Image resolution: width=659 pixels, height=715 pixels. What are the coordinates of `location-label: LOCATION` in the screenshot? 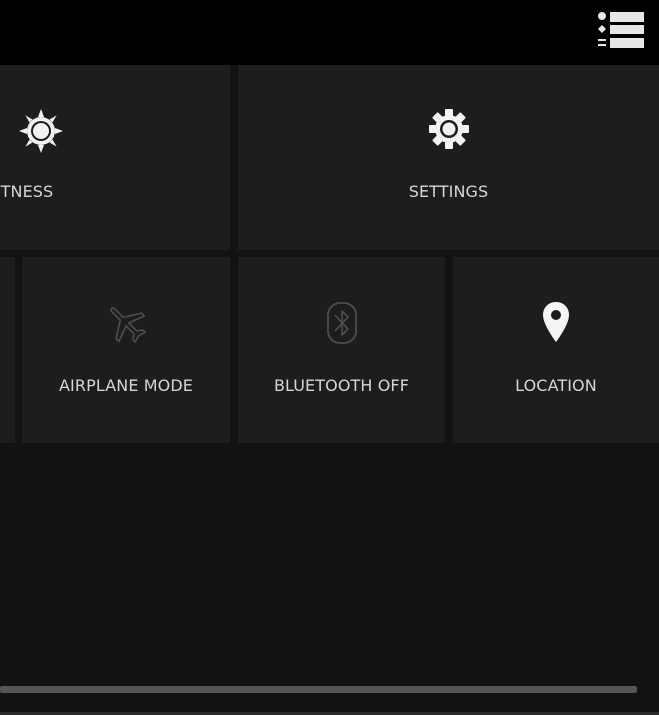 It's located at (556, 385).